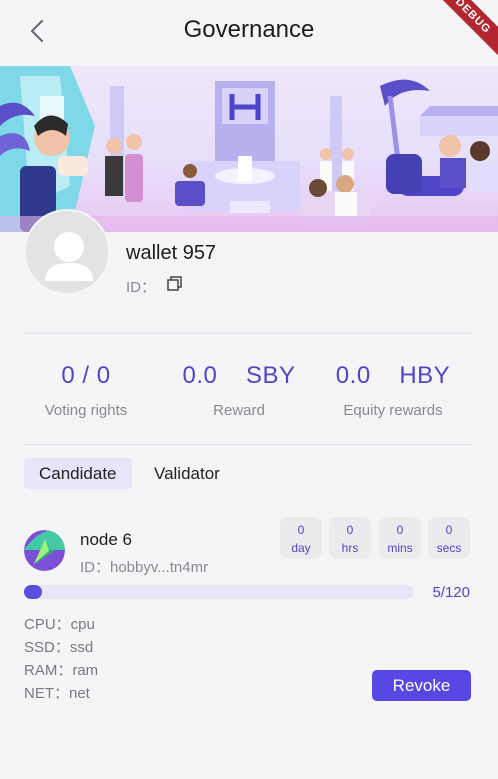  I want to click on spec-ram: RAM：ram, so click(61, 670).